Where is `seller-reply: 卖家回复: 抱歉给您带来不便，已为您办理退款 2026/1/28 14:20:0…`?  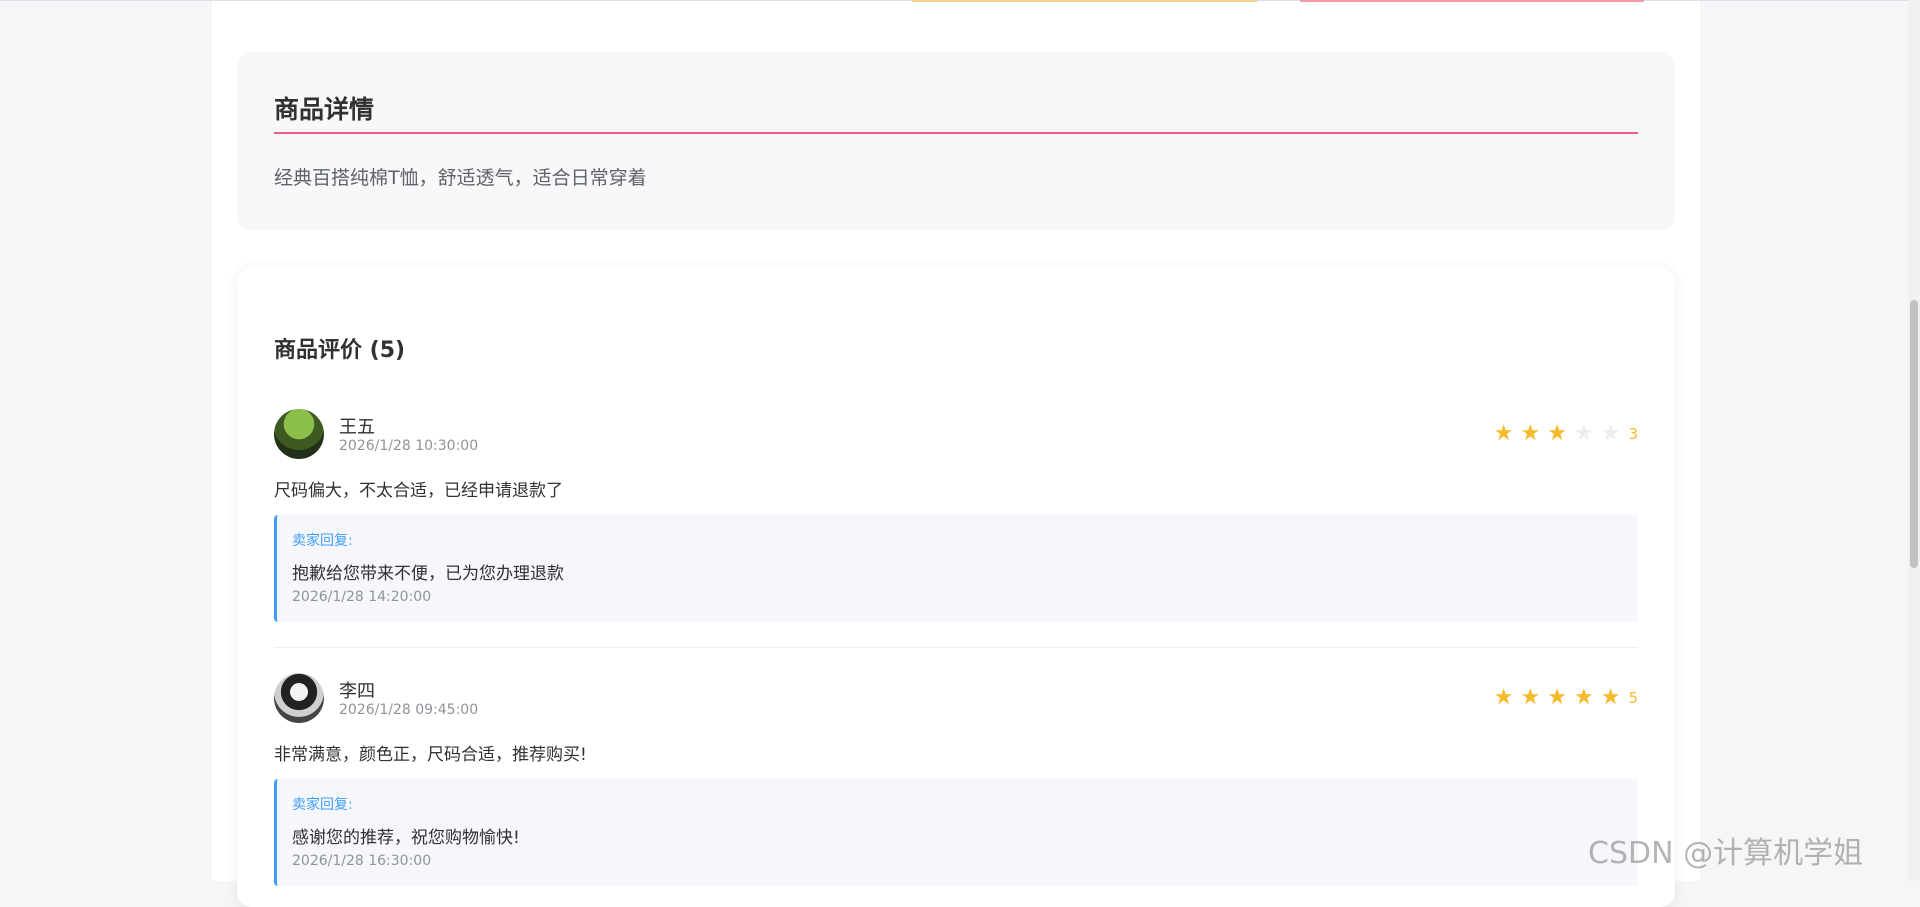 seller-reply: 卖家回复: 抱歉给您带来不便，已为您办理退款 2026/1/28 14:20:0… is located at coordinates (956, 568).